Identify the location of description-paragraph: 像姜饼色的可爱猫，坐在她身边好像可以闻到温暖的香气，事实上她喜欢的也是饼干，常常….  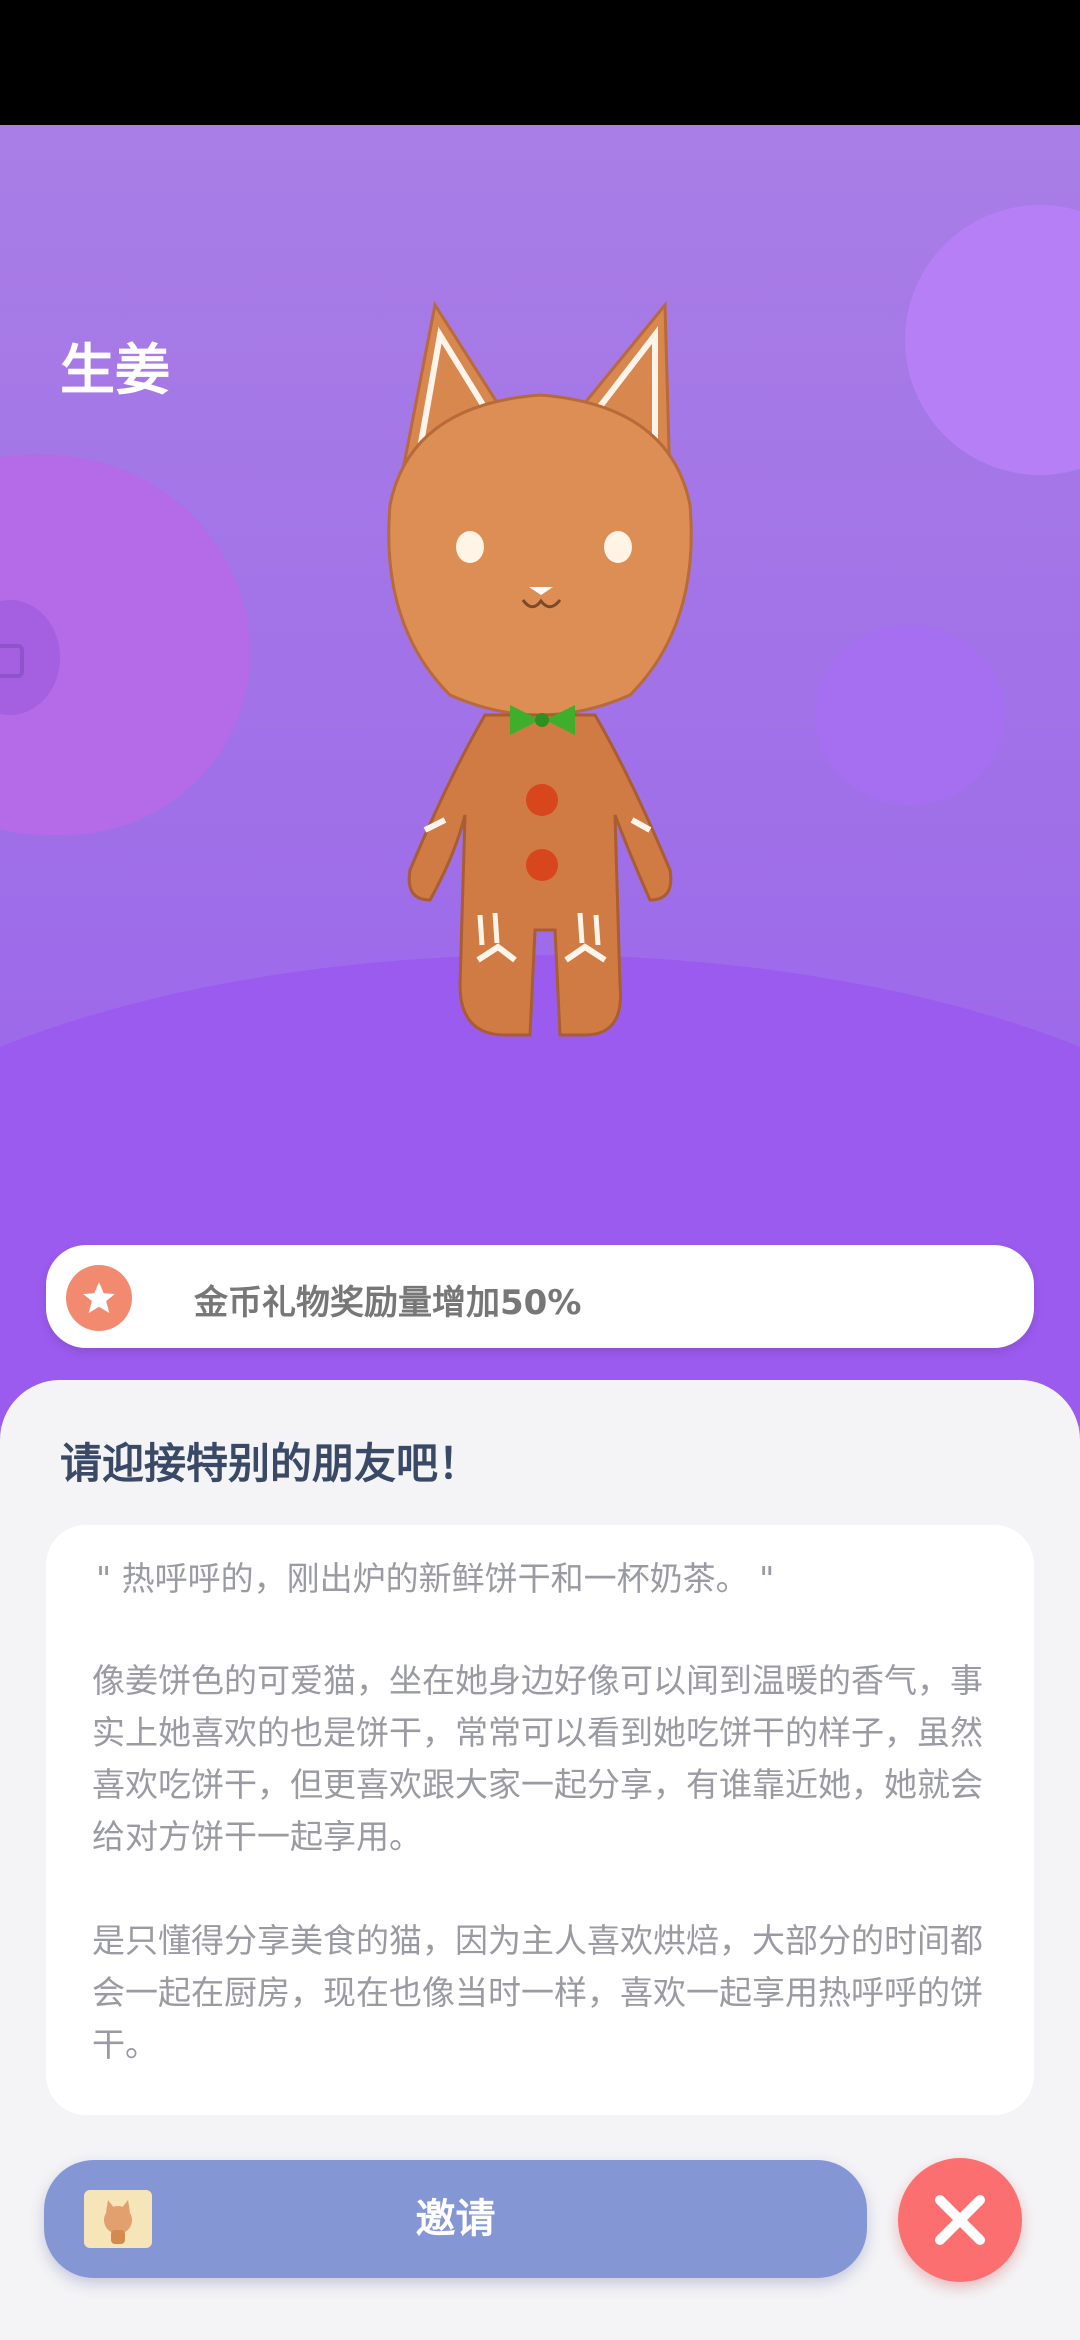
(537, 1758).